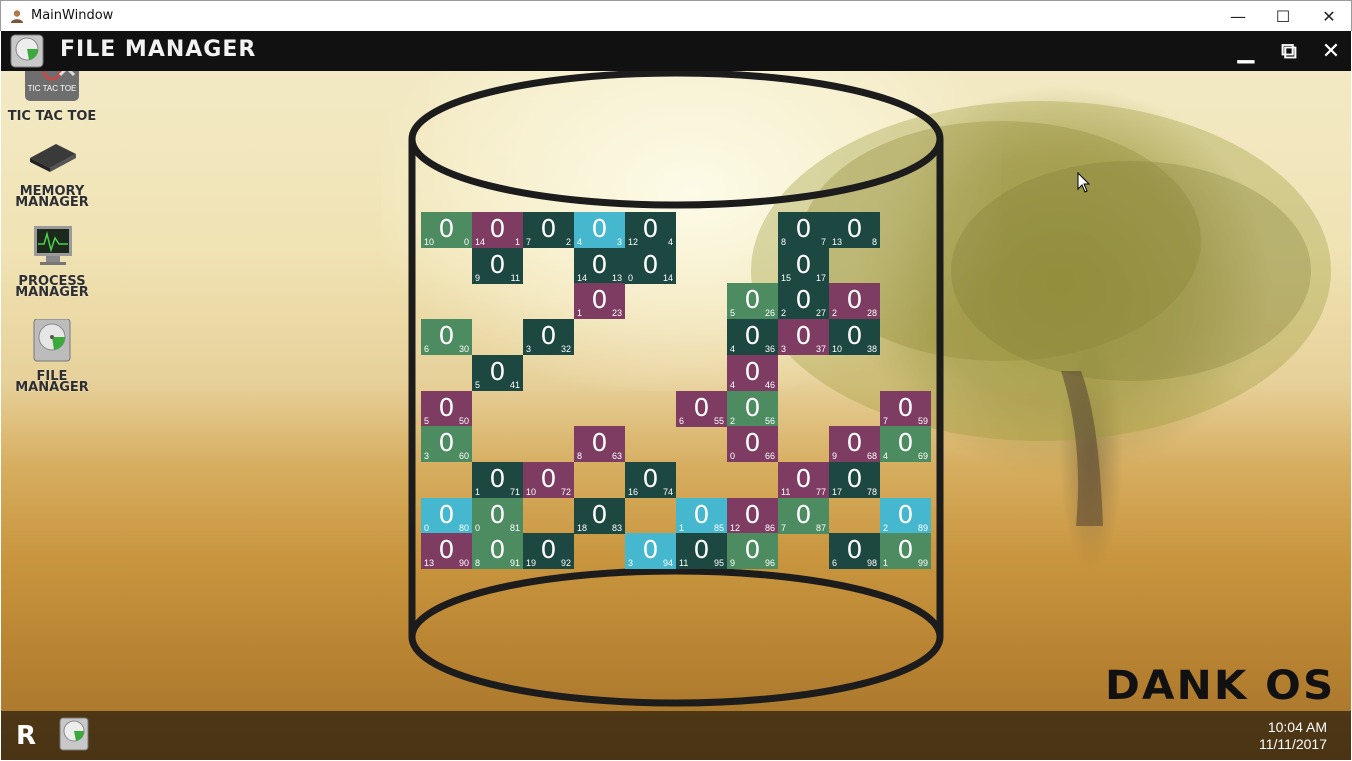 Image resolution: width=1352 pixels, height=761 pixels. Describe the element at coordinates (1220, 686) in the screenshot. I see `os-brand: DANK OS` at that location.